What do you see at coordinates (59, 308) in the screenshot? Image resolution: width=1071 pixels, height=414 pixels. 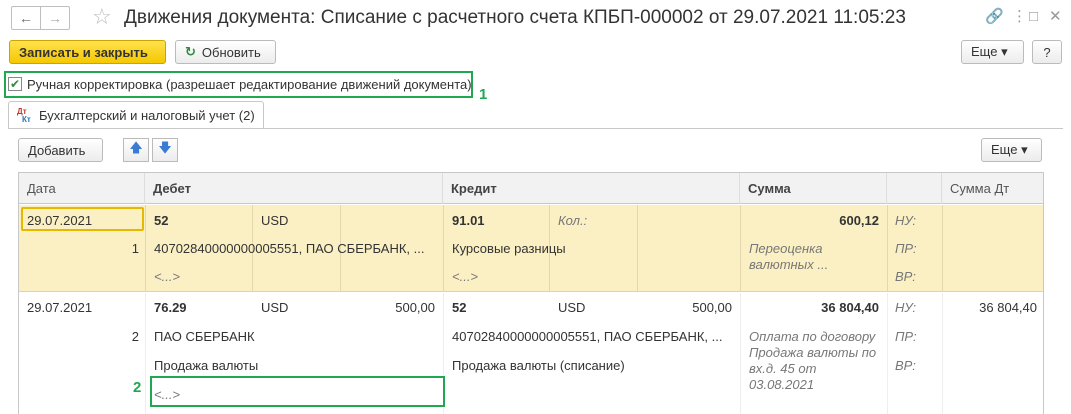 I see `row2-date: 29.07.2021` at bounding box center [59, 308].